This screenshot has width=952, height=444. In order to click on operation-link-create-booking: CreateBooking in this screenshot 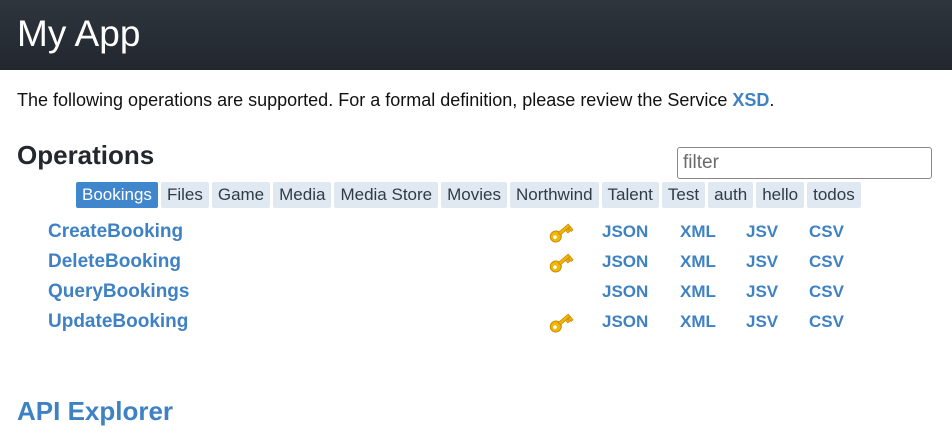, I will do `click(115, 232)`.